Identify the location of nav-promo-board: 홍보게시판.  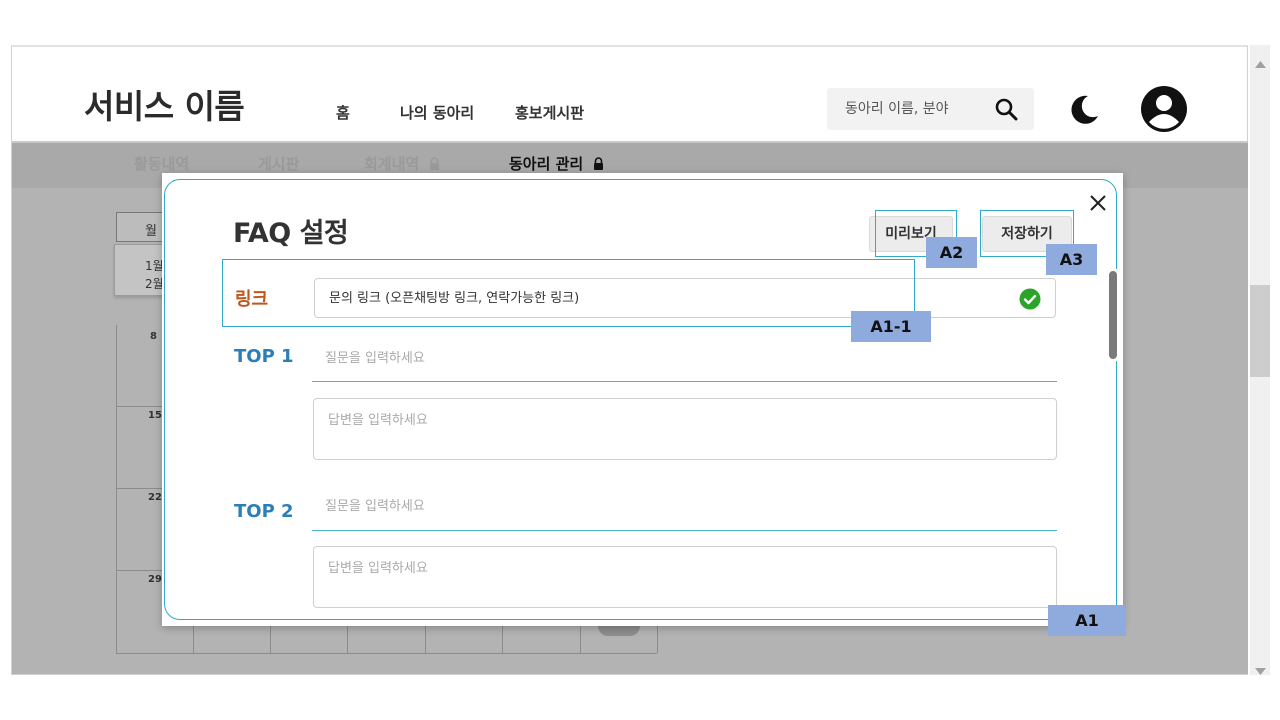
(549, 112).